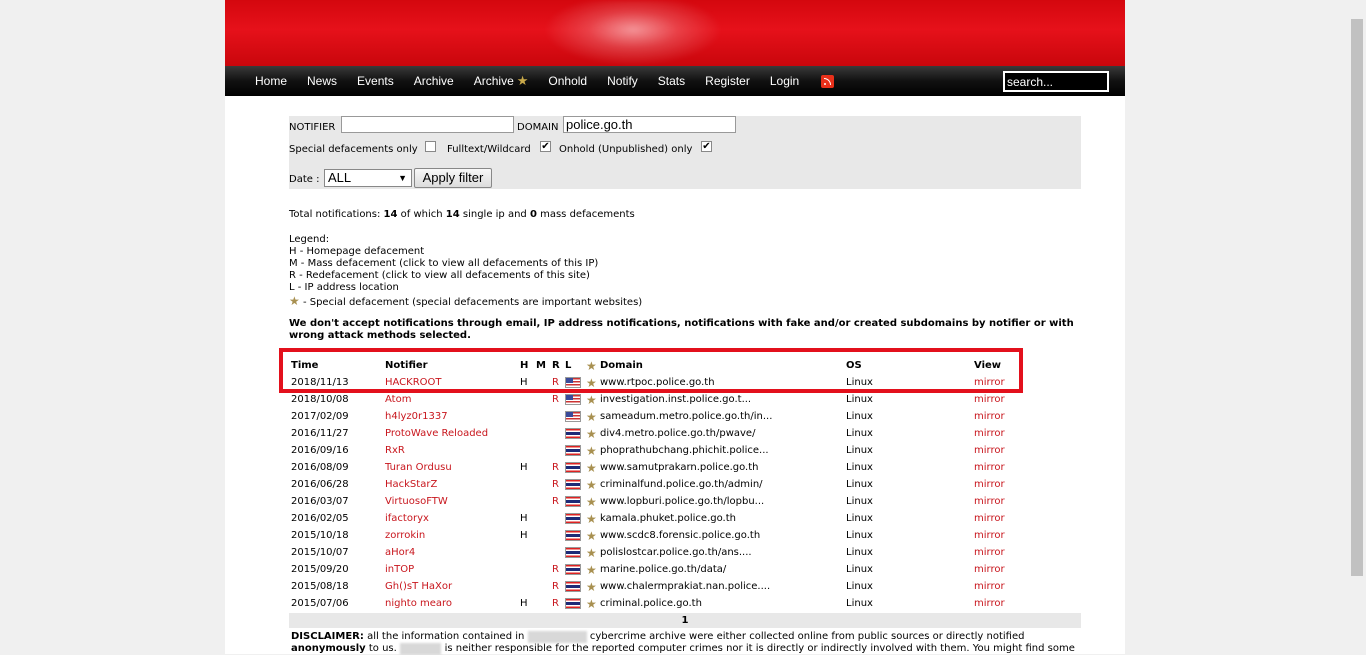 This screenshot has height=655, width=1366. Describe the element at coordinates (727, 81) in the screenshot. I see `nav-register: Register` at that location.